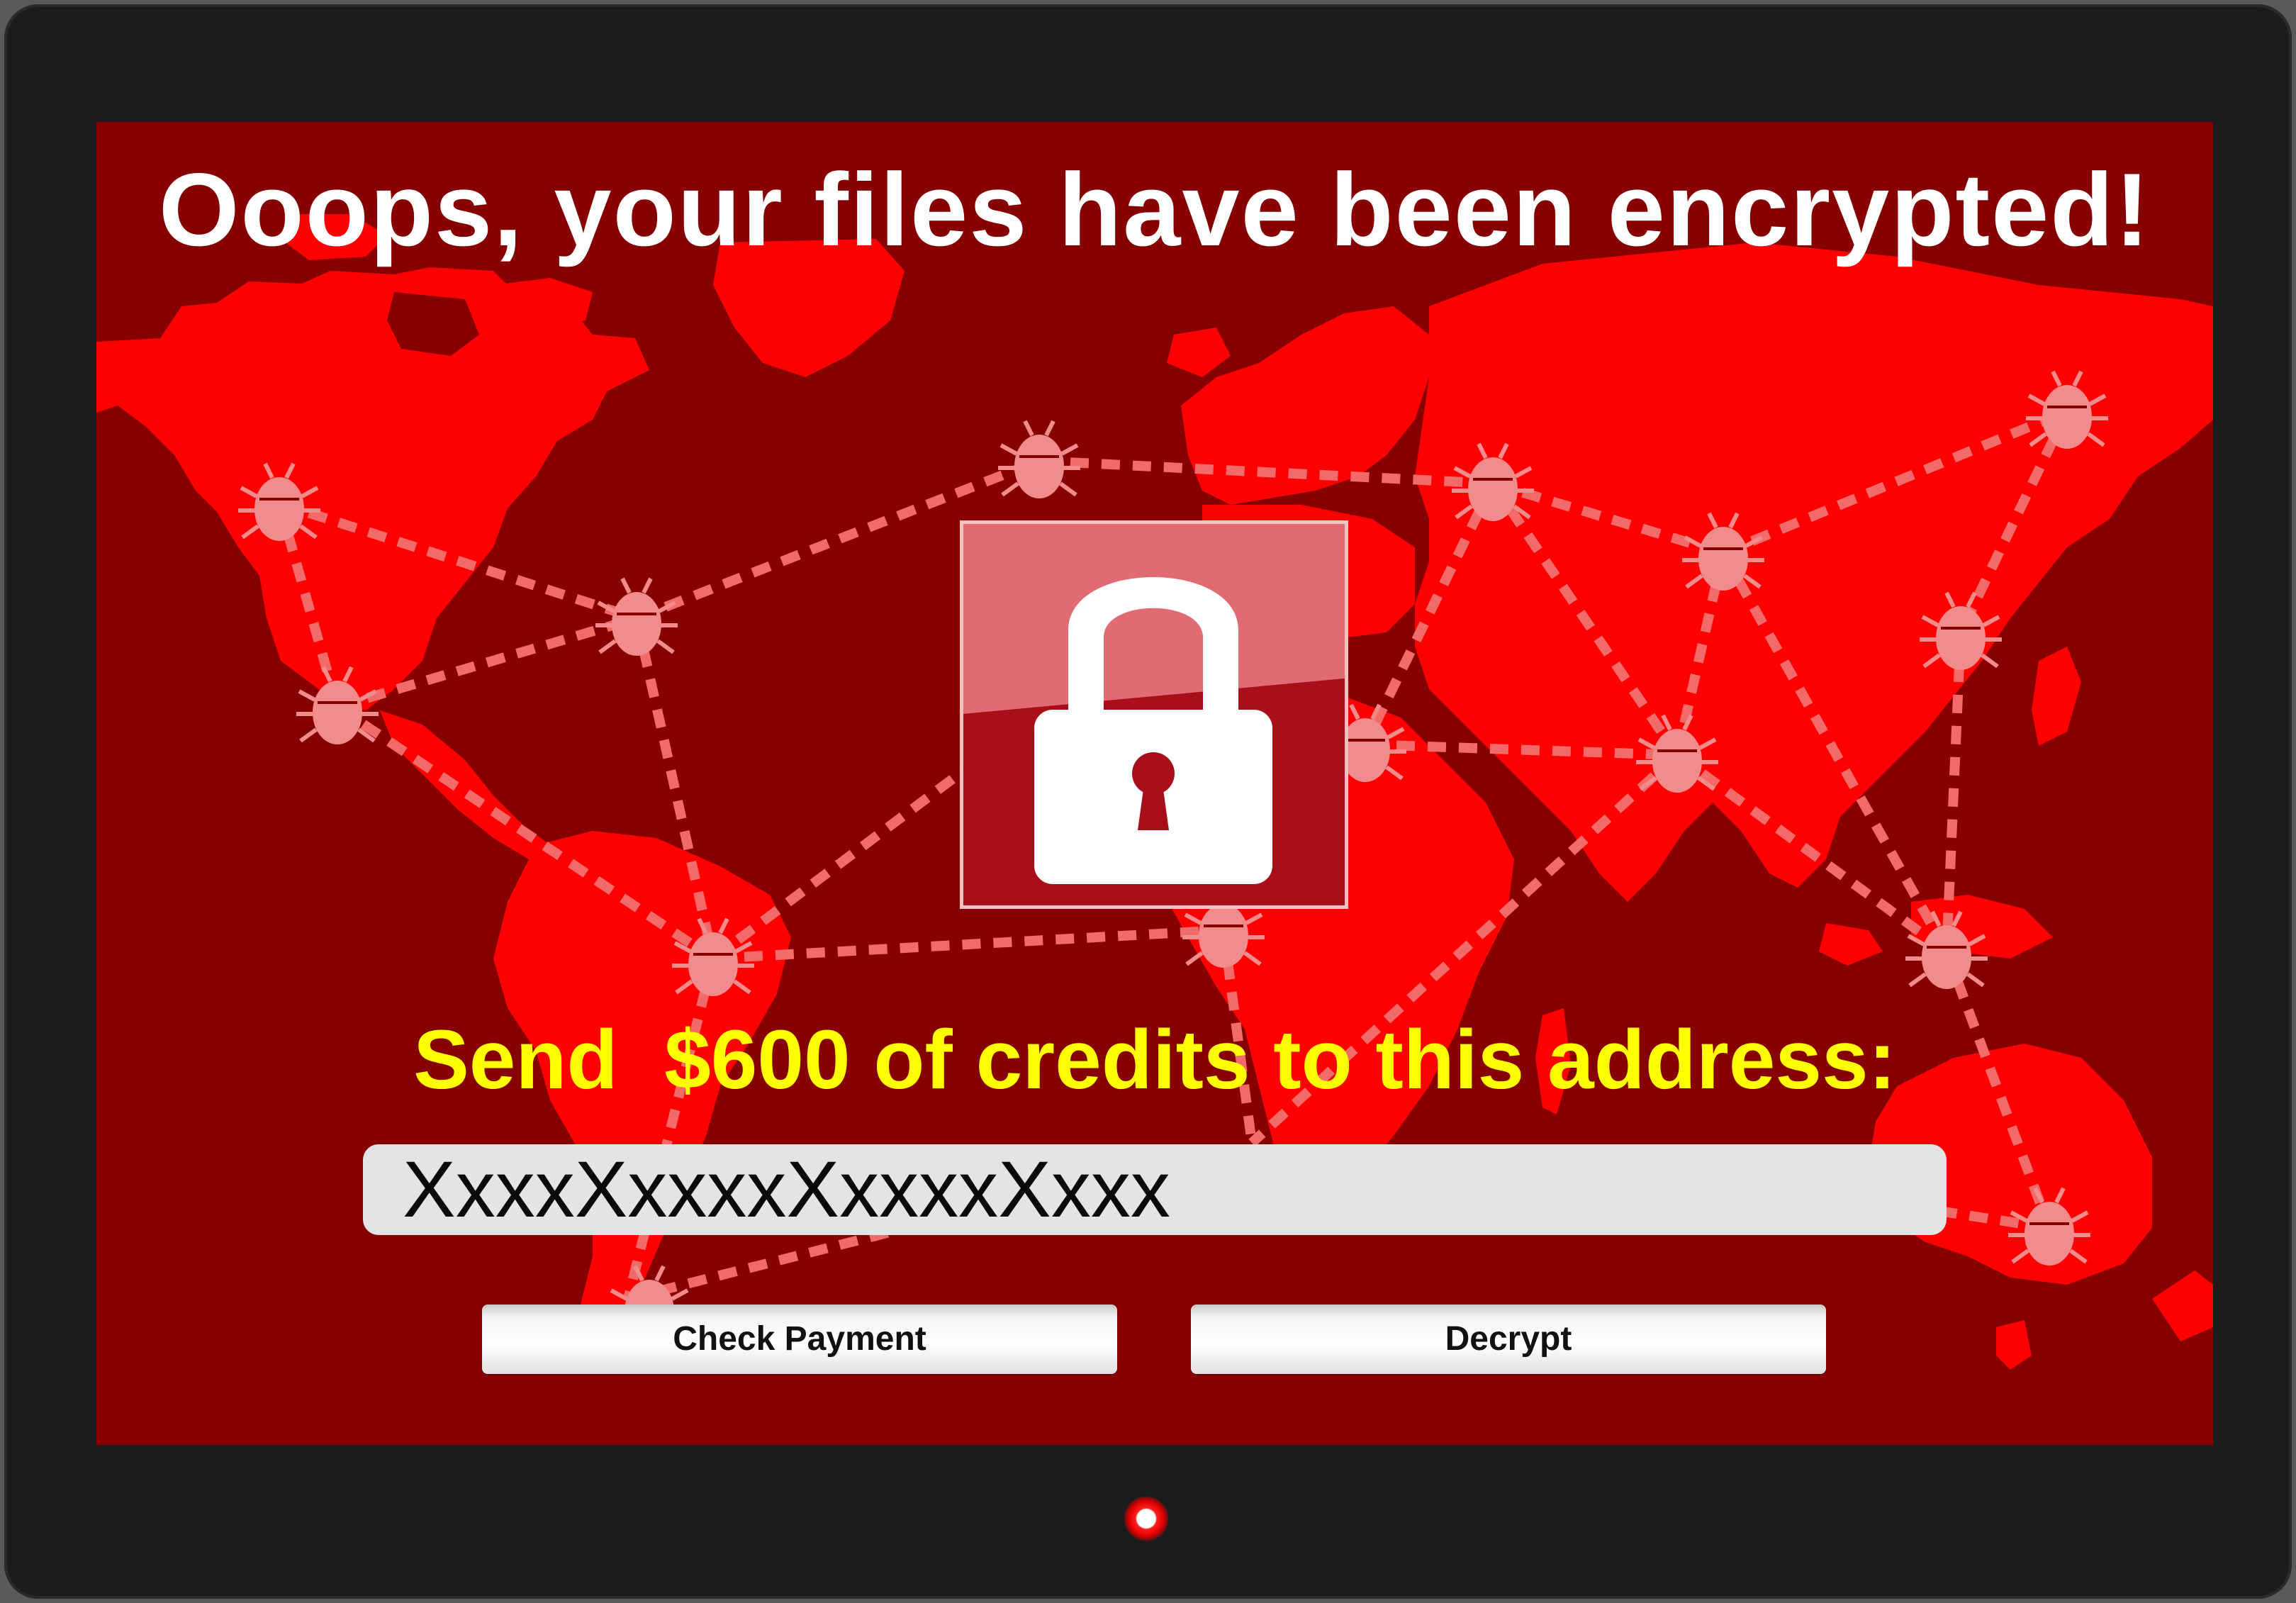  What do you see at coordinates (1508, 1339) in the screenshot?
I see `decrypt-button: Decrypt` at bounding box center [1508, 1339].